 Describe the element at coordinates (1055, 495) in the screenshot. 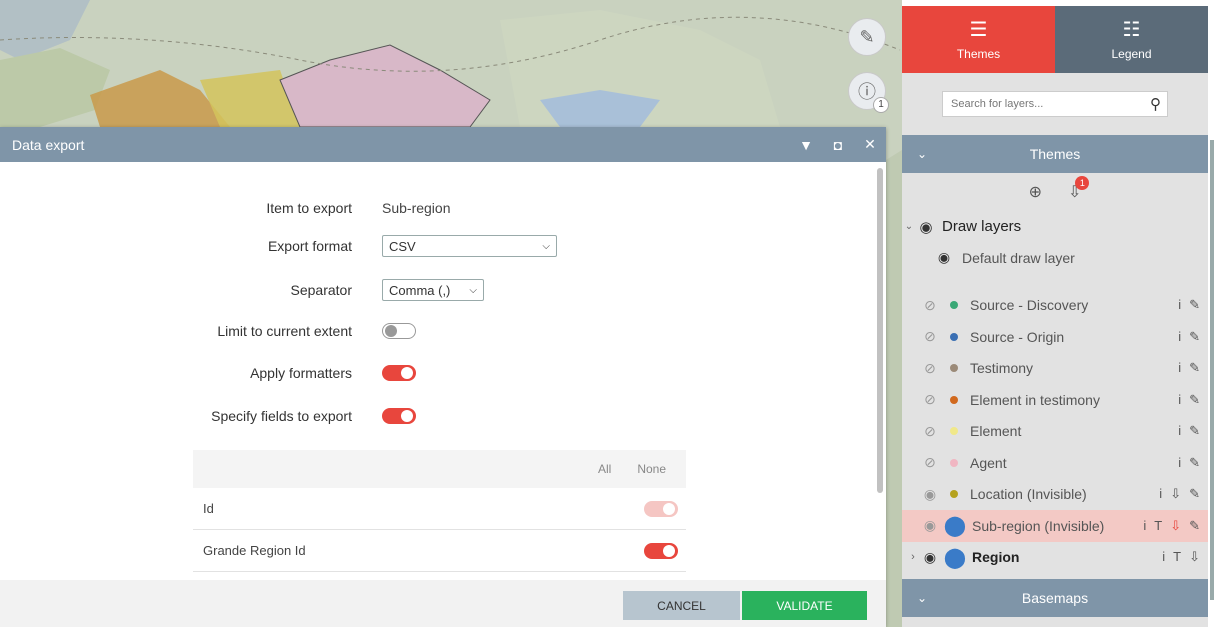

I see `layer-row: ◉ Location (Invisible) i ⇩ ✎` at that location.